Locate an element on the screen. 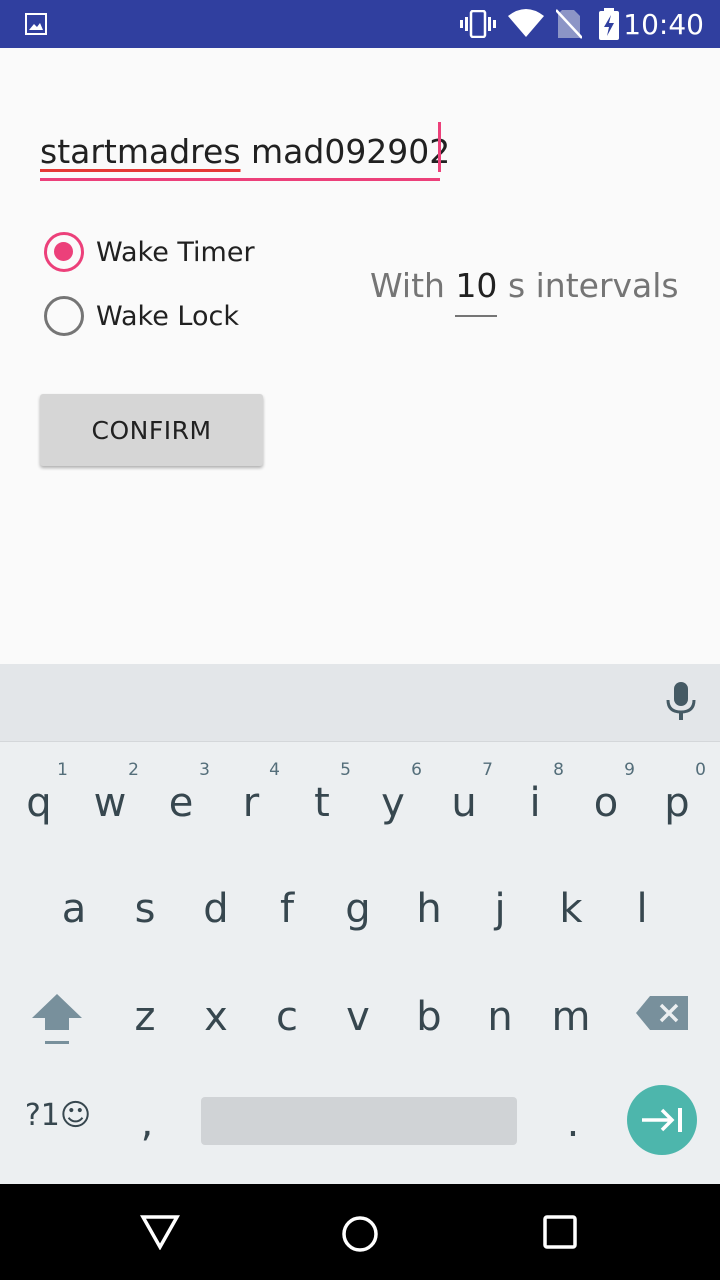 The width and height of the screenshot is (720, 1280). key-i: 8i is located at coordinates (535, 810).